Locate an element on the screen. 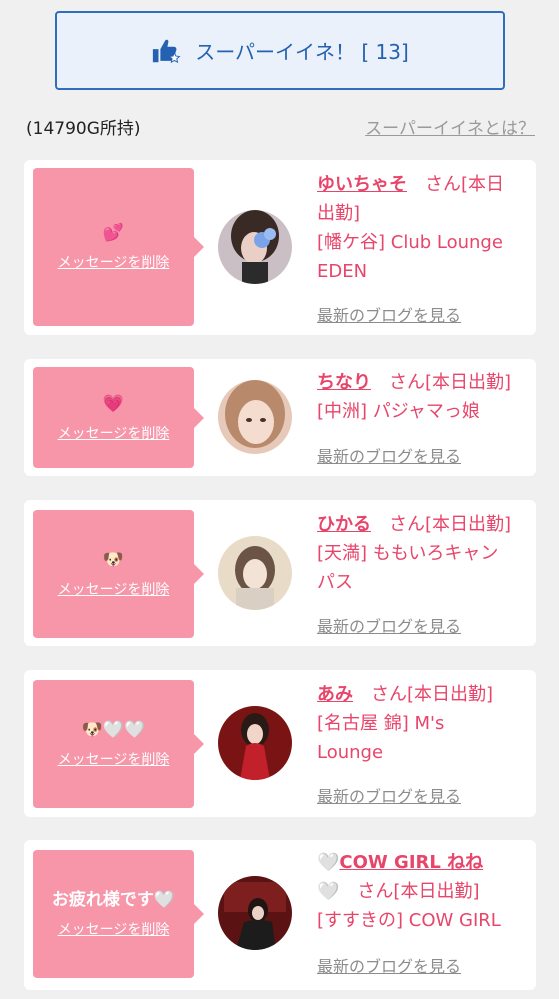  shop-name: EDEN is located at coordinates (342, 271).